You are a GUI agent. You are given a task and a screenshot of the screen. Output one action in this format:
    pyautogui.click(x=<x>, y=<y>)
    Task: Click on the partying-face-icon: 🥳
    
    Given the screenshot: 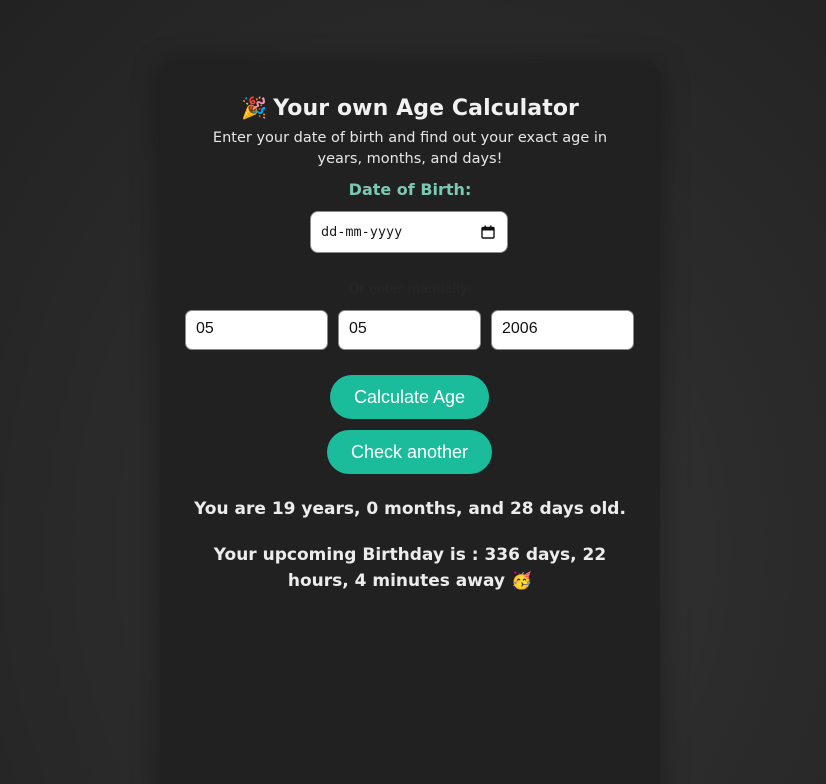 What is the action you would take?
    pyautogui.click(x=521, y=581)
    